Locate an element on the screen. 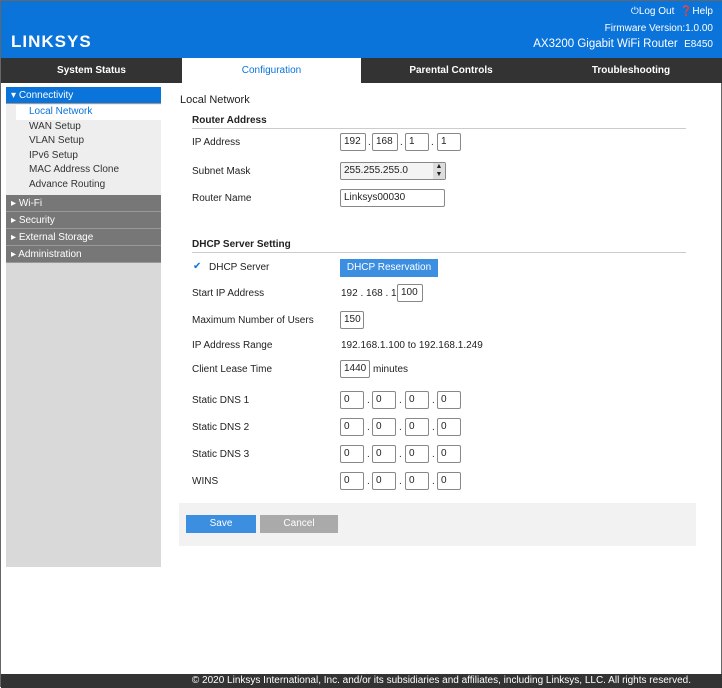 The height and width of the screenshot is (688, 722). lease-time-label: Client Lease Time is located at coordinates (232, 369).